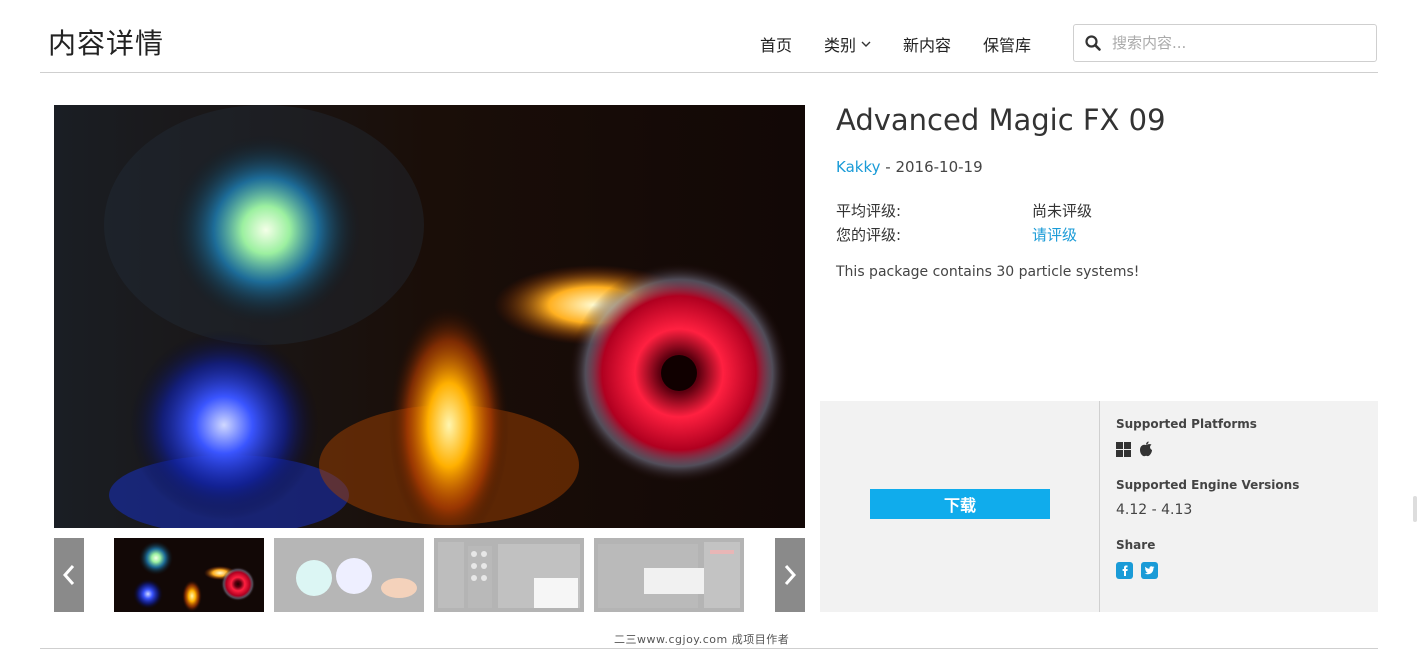 The image size is (1417, 649). I want to click on ratings-block: 平均评级: 尚未评级 您的评级: 请评级, so click(964, 222).